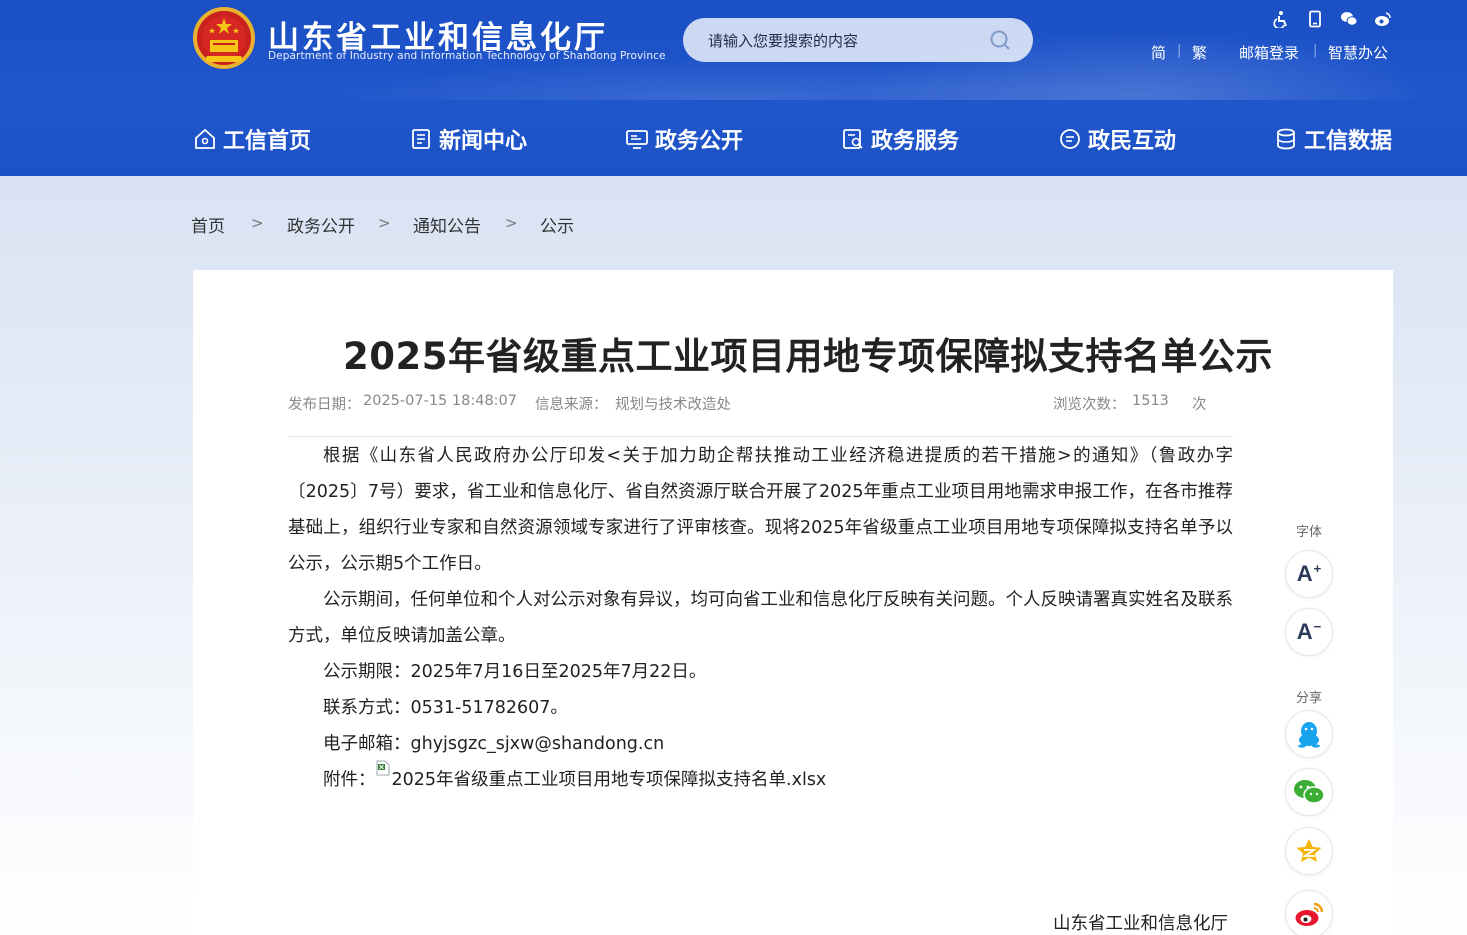 The image size is (1467, 935). What do you see at coordinates (673, 405) in the screenshot?
I see `source: 规划与技术改造处` at bounding box center [673, 405].